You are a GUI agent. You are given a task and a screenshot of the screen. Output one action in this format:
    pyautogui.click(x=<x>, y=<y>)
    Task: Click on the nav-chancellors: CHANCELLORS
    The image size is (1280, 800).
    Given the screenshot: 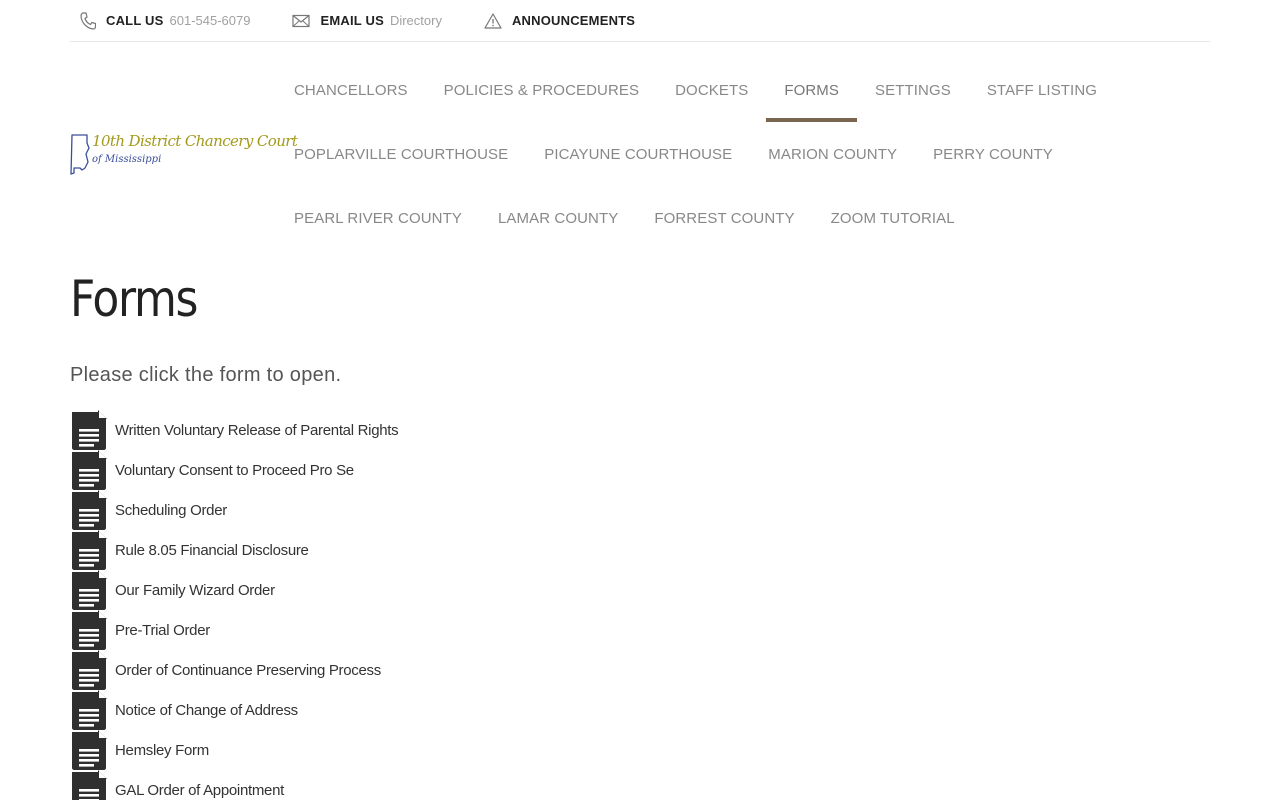 What is the action you would take?
    pyautogui.click(x=351, y=90)
    